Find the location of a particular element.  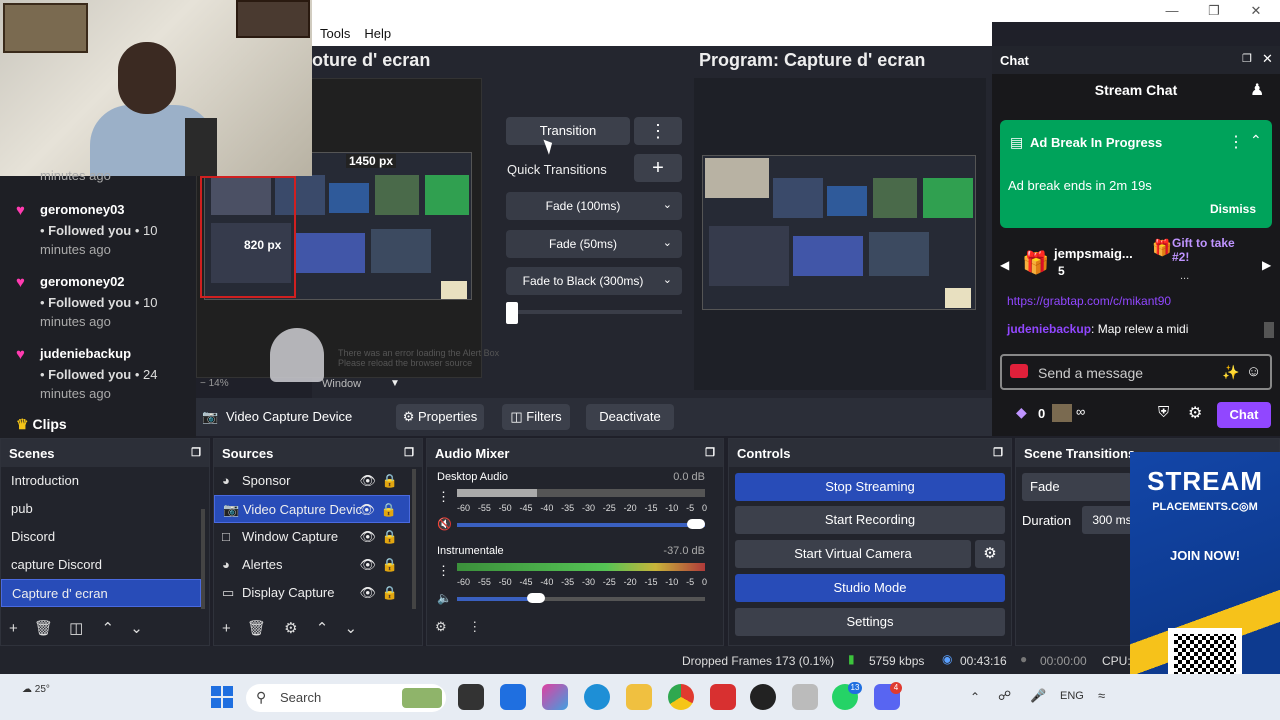

chrome-icon is located at coordinates (681, 697).